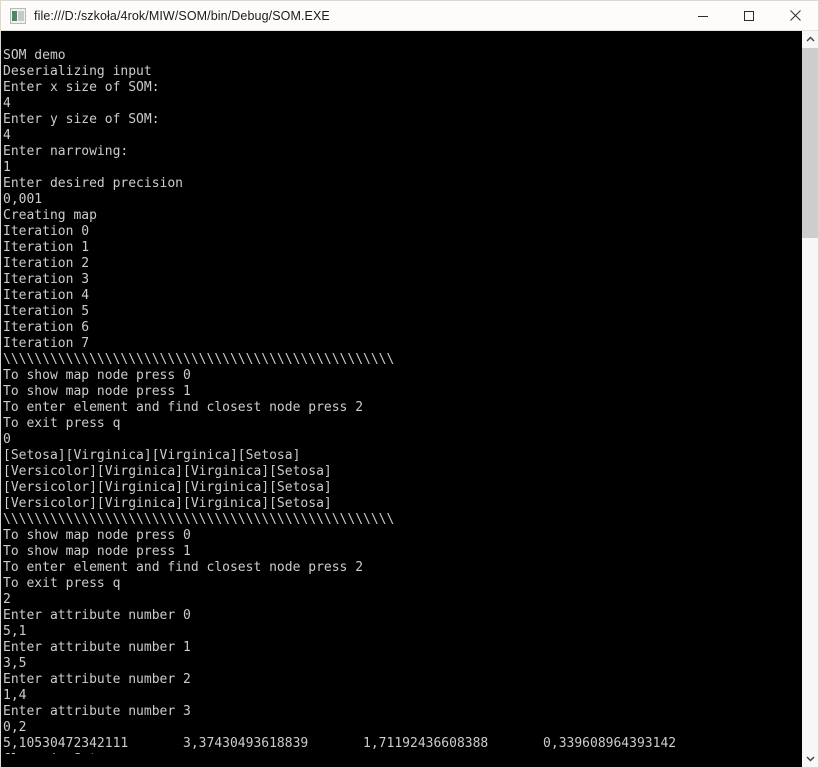 The width and height of the screenshot is (819, 768). Describe the element at coordinates (810, 39) in the screenshot. I see `scroll-up-button` at that location.